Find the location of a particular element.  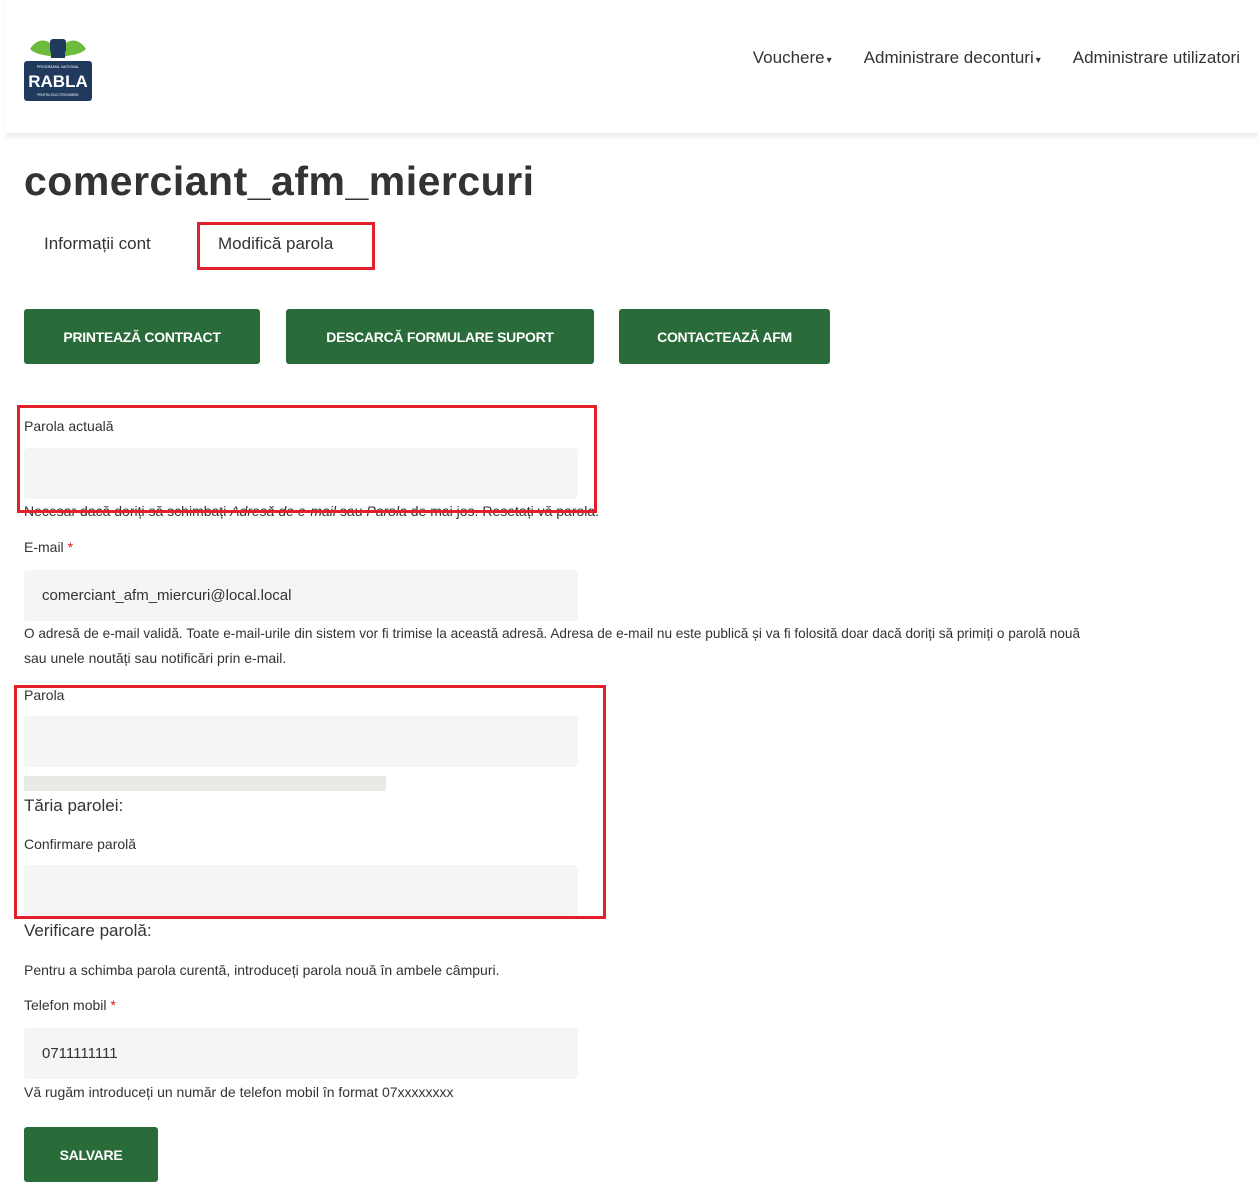

current-password-label: Parola actuală is located at coordinates (69, 426).